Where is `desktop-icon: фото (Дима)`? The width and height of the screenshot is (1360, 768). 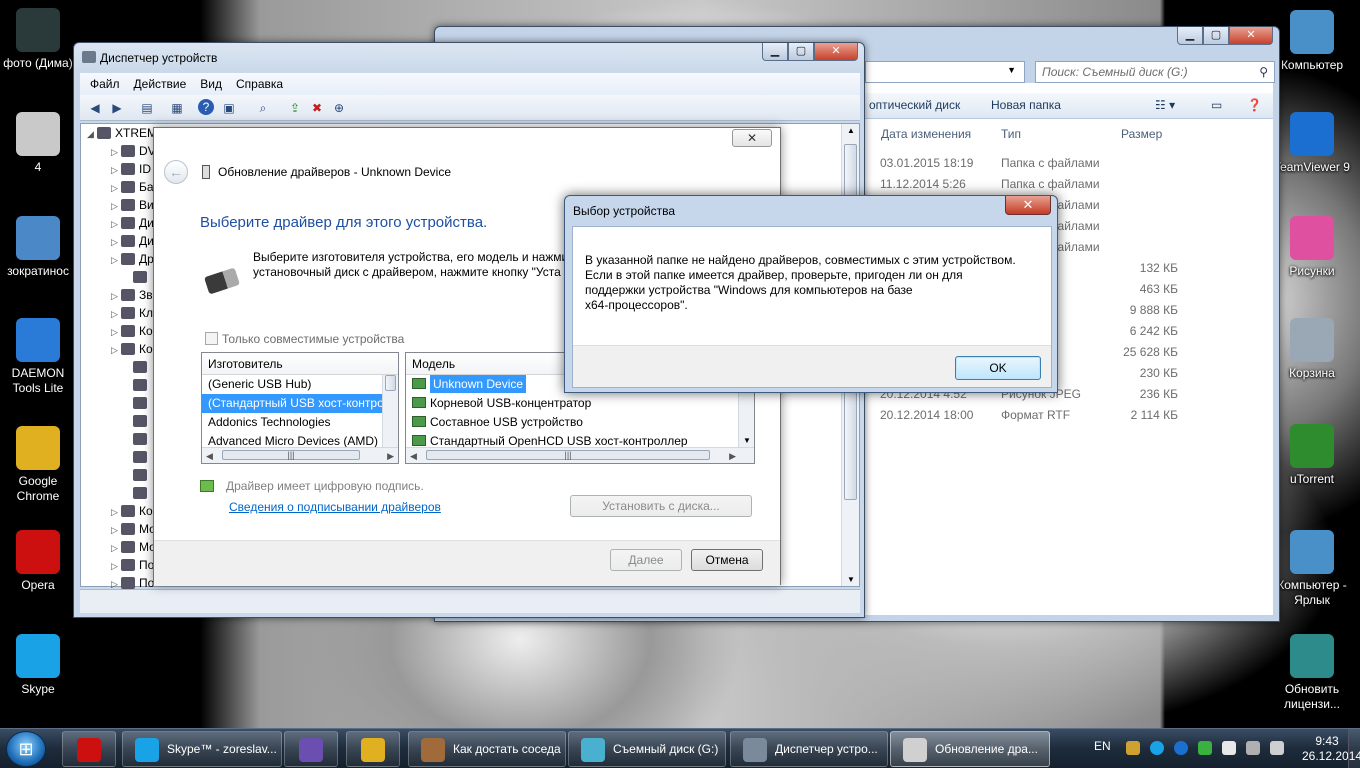
desktop-icon: фото (Дима) is located at coordinates (38, 39).